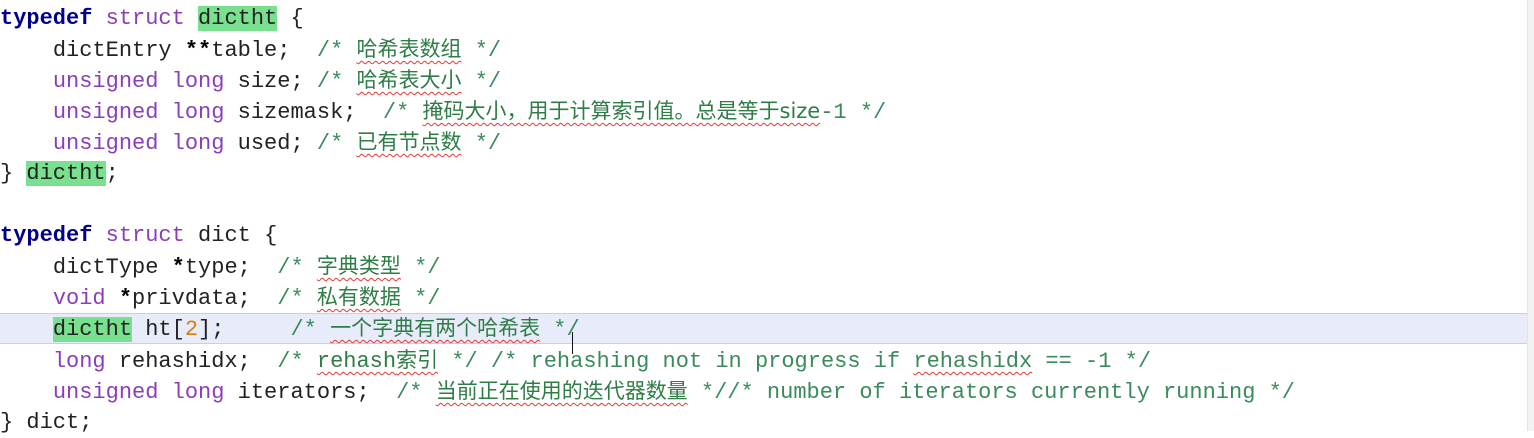 The image size is (1534, 438). What do you see at coordinates (217, 267) in the screenshot?
I see `field-name: type;` at bounding box center [217, 267].